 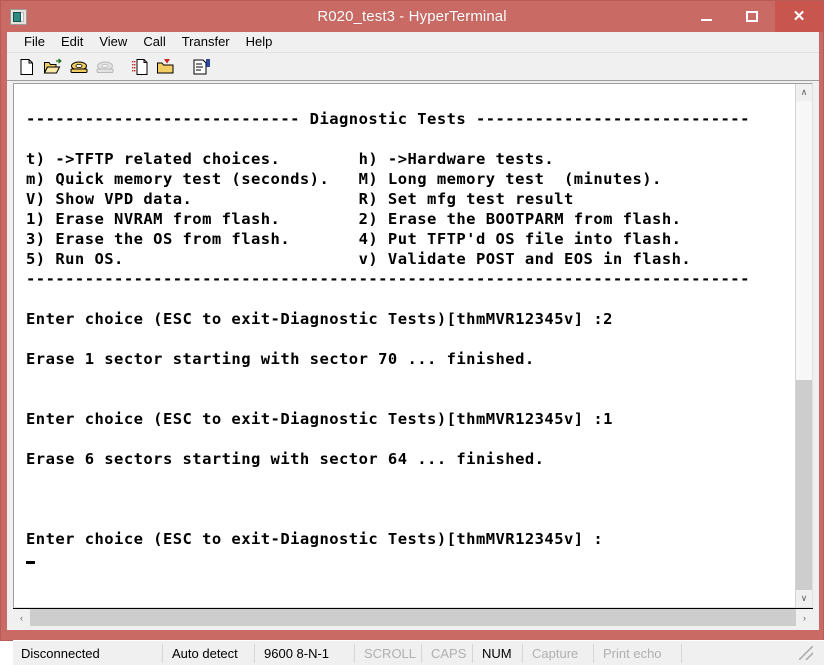 I want to click on toolbar, so click(x=413, y=67).